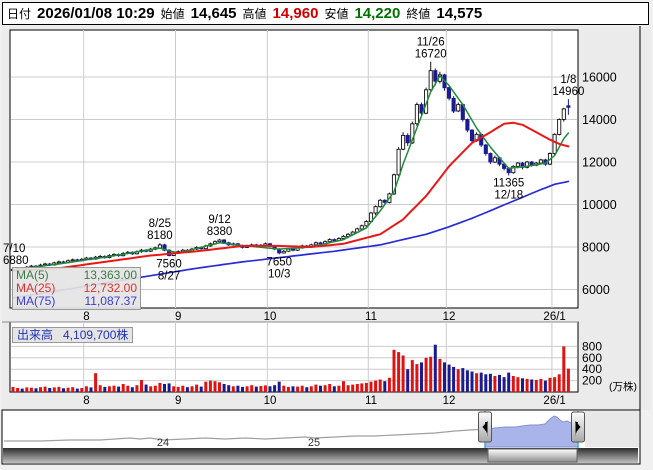 The image size is (653, 470). What do you see at coordinates (178, 401) in the screenshot?
I see `svg-text: 9` at bounding box center [178, 401].